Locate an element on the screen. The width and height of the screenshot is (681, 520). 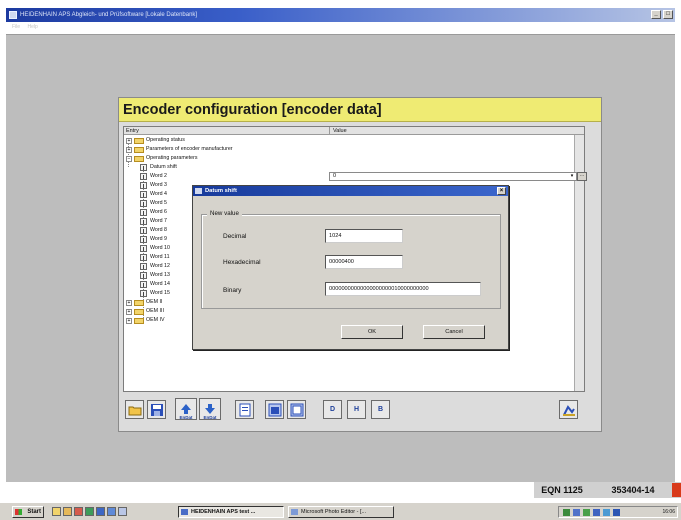
dialog-title-bar: Datum shift × is located at coordinates (350, 191).